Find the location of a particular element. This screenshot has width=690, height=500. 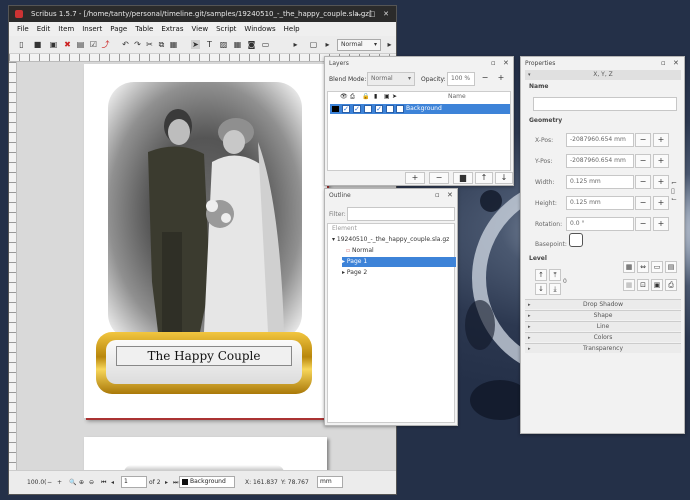

lower-to-bottom-icon: ⤓ is located at coordinates (555, 289).